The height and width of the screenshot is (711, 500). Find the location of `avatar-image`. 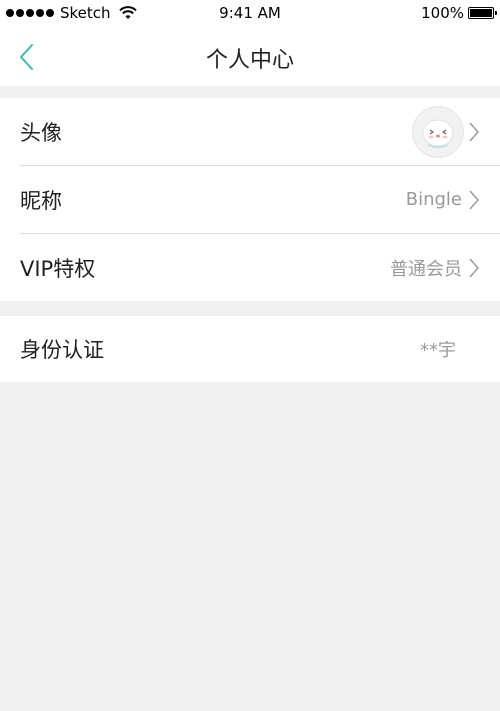

avatar-image is located at coordinates (438, 131).